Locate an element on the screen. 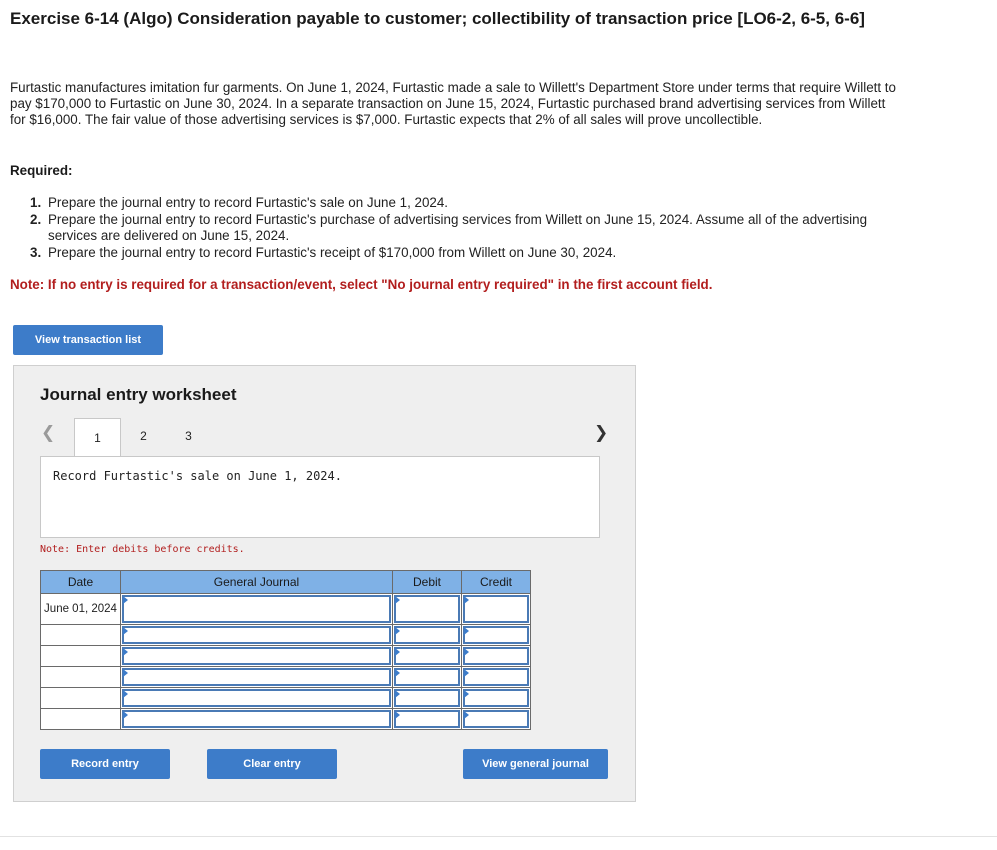 The width and height of the screenshot is (997, 850). transaction-prompt-box: Record Furtastic's sale on June 1, 2024. is located at coordinates (320, 497).